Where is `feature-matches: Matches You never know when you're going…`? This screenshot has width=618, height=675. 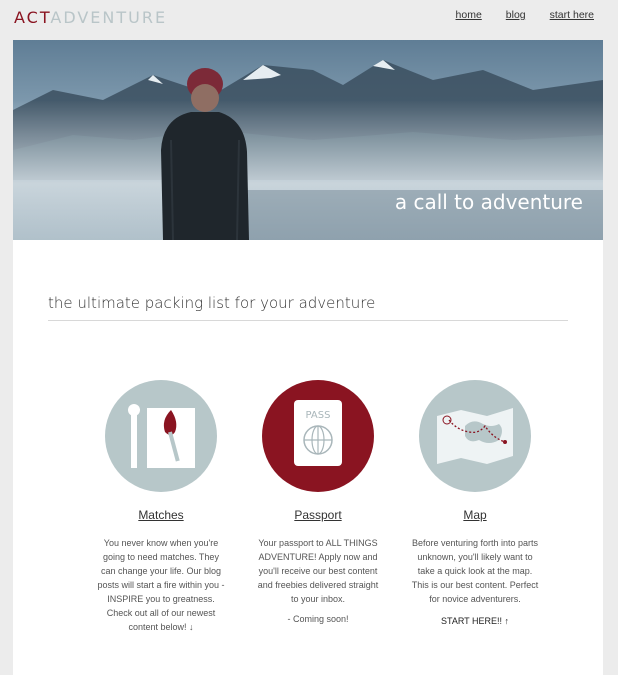 feature-matches: Matches You never know when you're going… is located at coordinates (161, 507).